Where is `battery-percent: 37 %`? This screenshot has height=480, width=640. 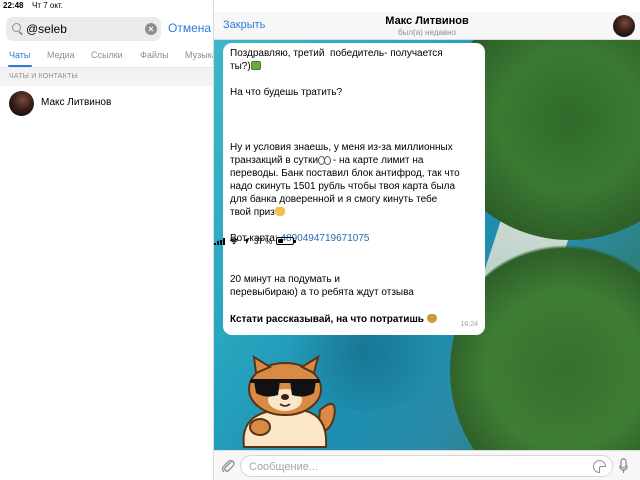 battery-percent: 37 % is located at coordinates (263, 241).